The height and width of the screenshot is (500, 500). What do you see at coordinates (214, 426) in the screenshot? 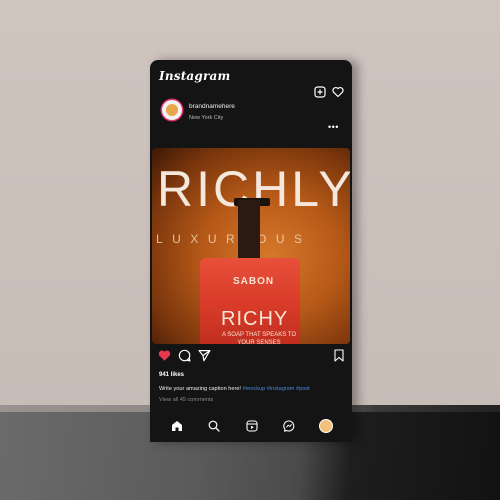
I see `search-icon` at bounding box center [214, 426].